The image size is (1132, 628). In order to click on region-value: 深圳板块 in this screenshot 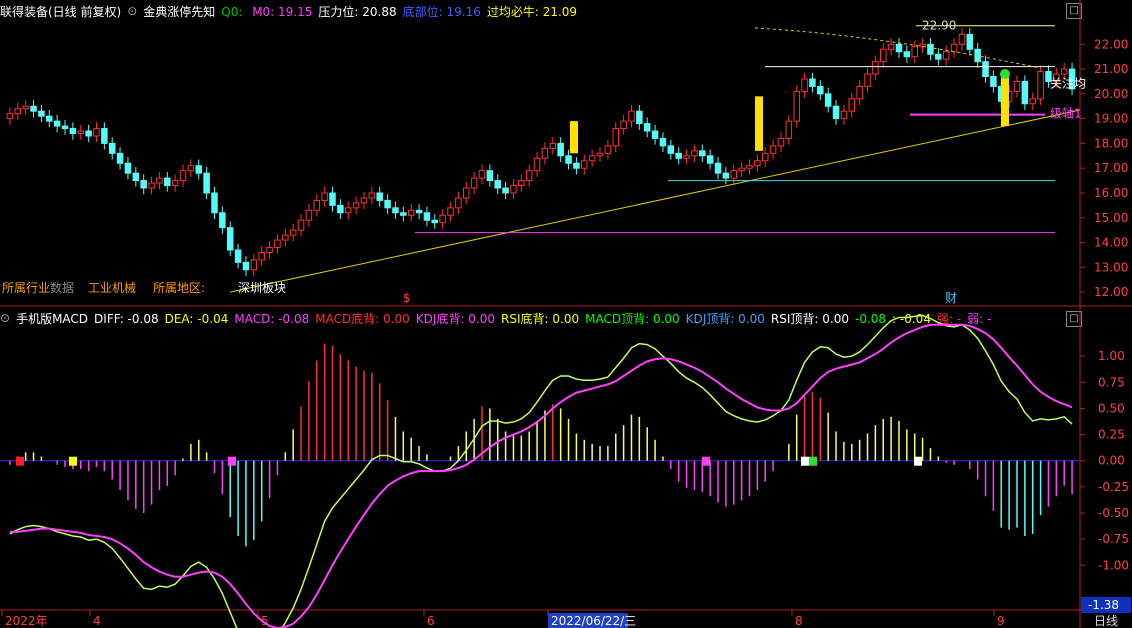, I will do `click(262, 288)`.